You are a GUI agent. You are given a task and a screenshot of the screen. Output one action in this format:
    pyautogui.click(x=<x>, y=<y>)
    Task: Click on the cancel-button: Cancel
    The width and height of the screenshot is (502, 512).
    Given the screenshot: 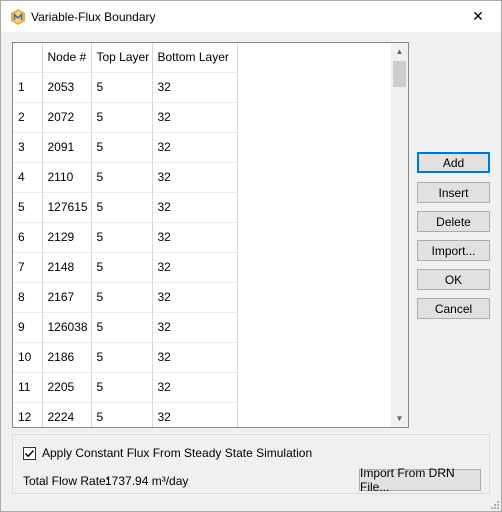 What is the action you would take?
    pyautogui.click(x=453, y=308)
    